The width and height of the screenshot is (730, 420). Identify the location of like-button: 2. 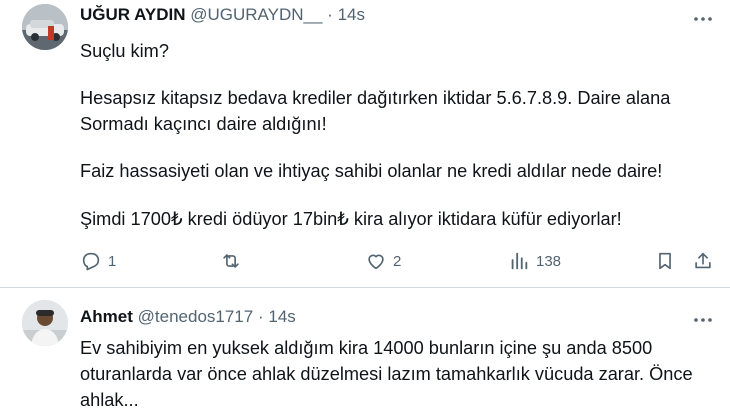
(383, 261).